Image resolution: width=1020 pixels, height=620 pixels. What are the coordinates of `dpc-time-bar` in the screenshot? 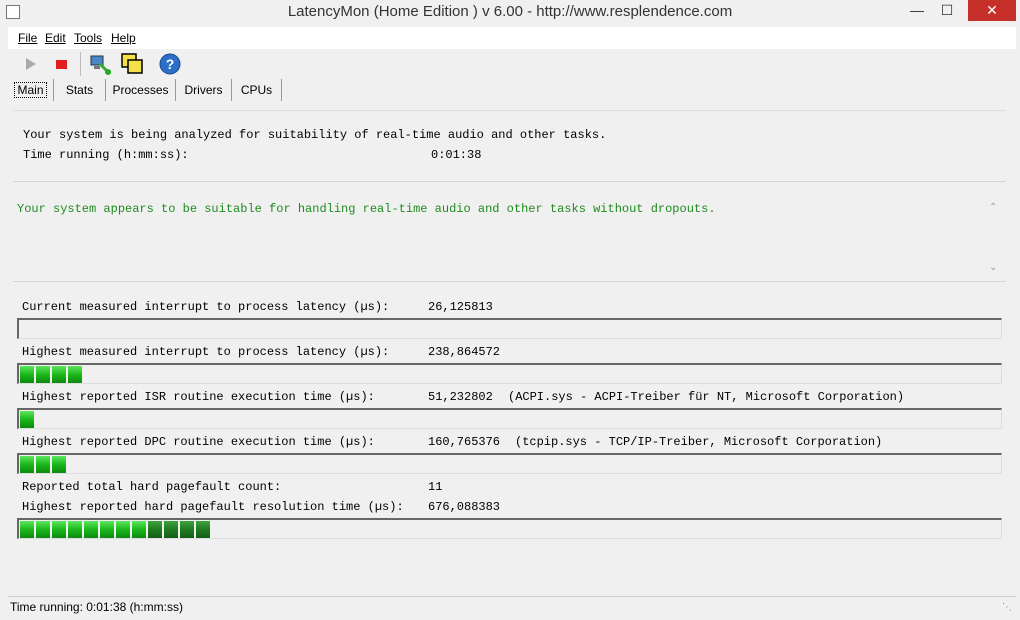 It's located at (509, 463).